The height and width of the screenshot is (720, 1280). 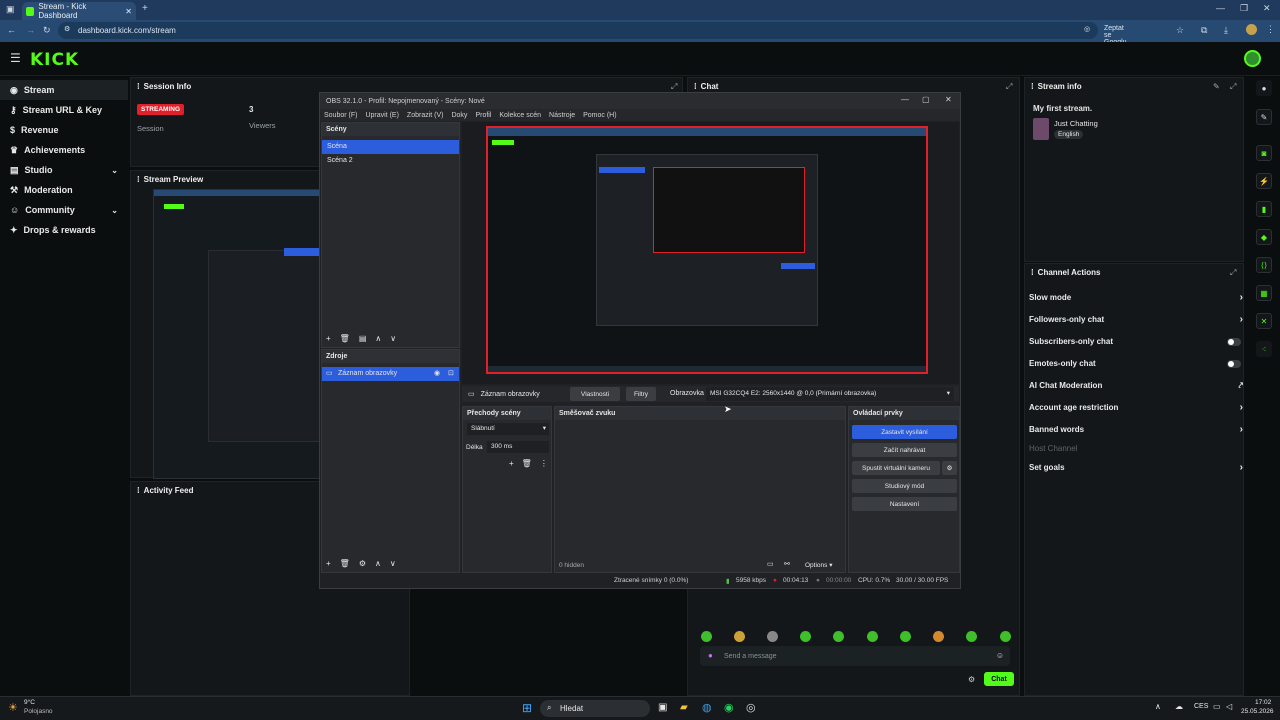 I want to click on extensions-icon: ⧉, so click(x=1204, y=30).